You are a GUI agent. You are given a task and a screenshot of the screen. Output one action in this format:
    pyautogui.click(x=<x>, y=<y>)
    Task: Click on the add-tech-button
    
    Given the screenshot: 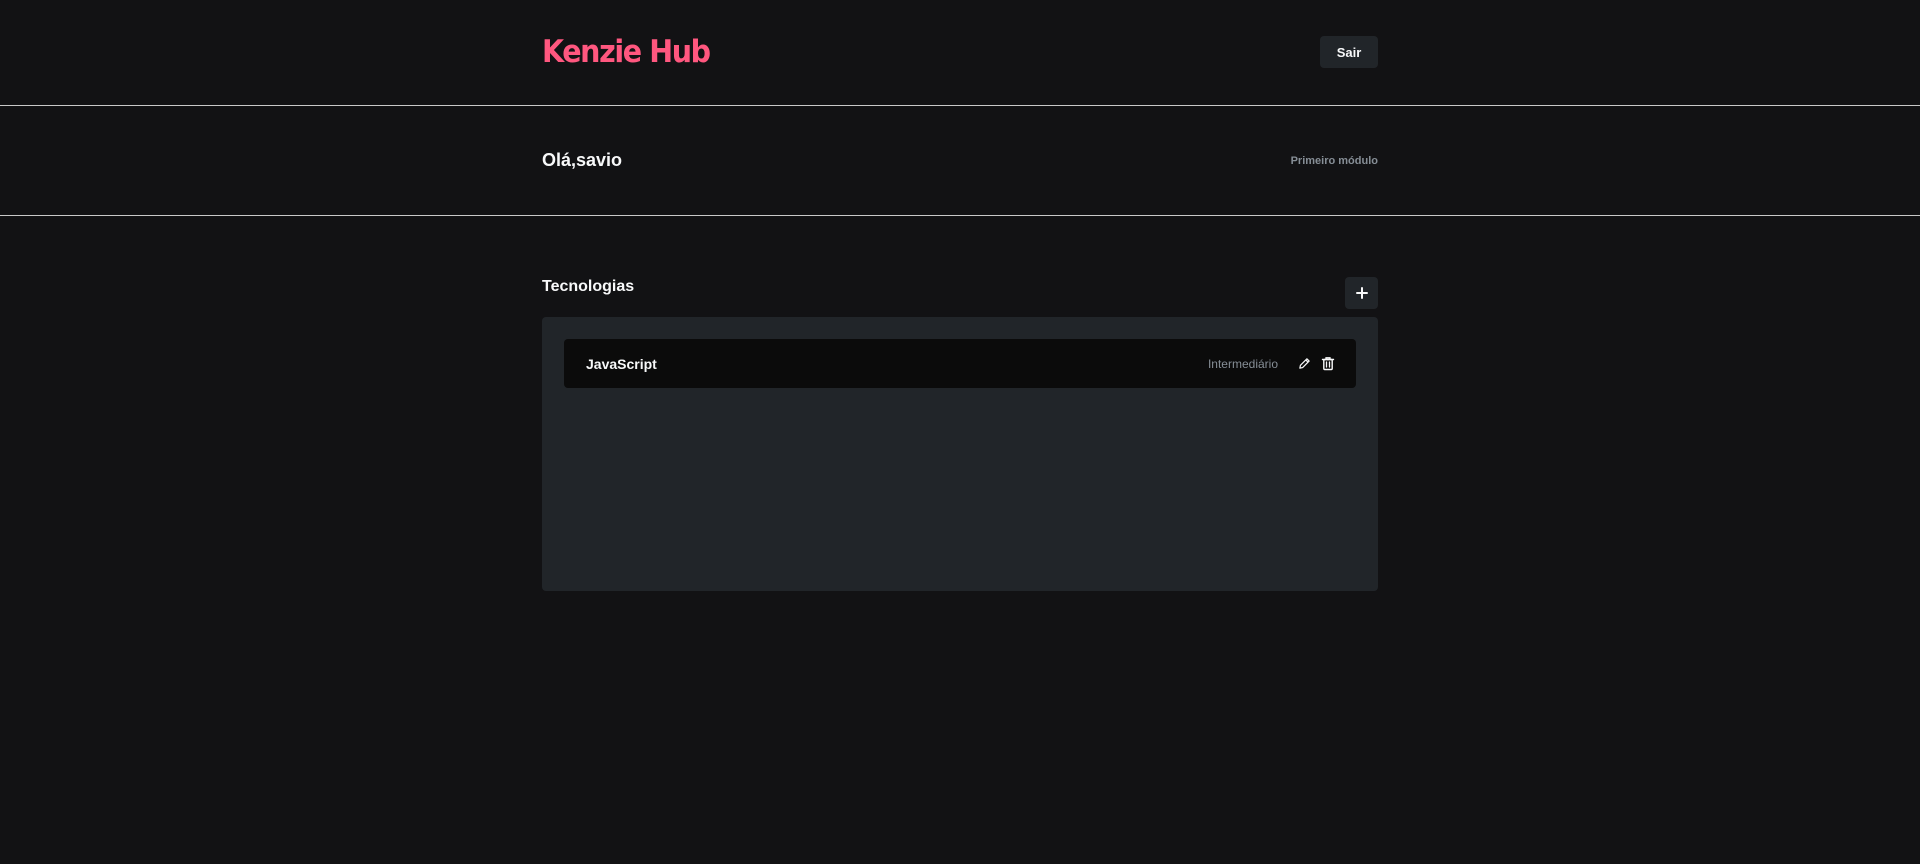 What is the action you would take?
    pyautogui.click(x=1361, y=293)
    